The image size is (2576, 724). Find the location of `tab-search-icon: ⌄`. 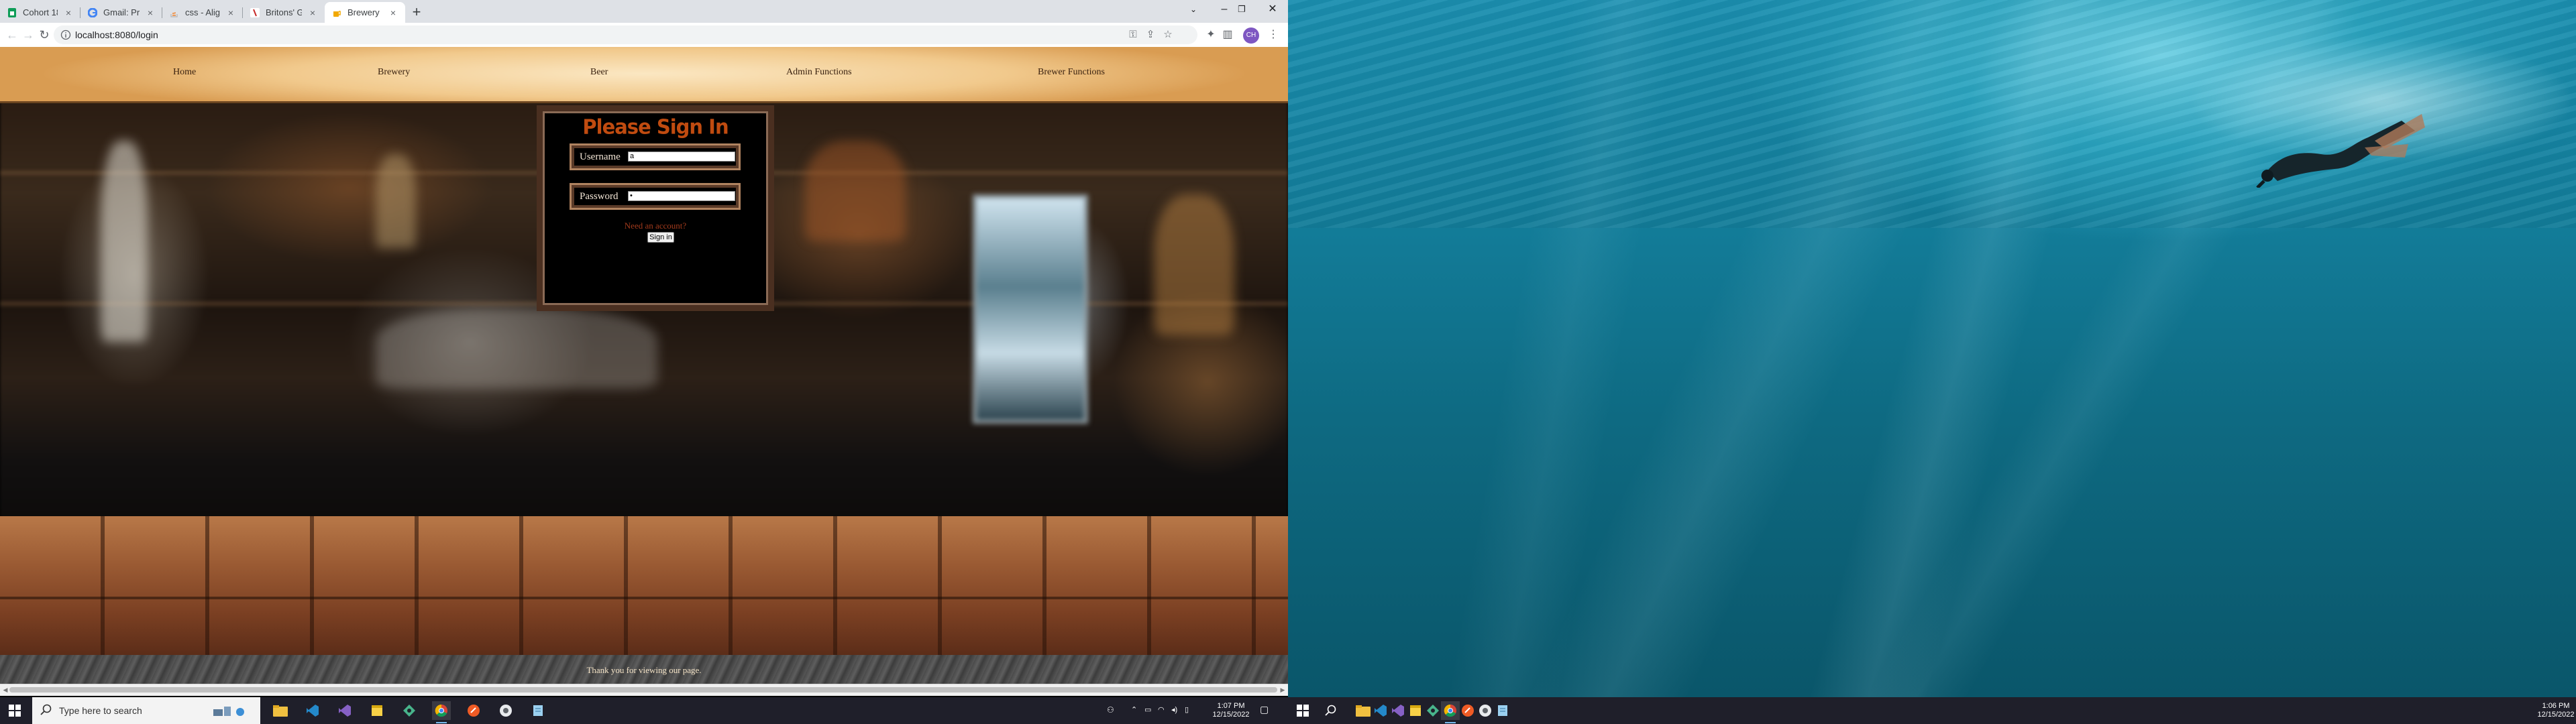

tab-search-icon: ⌄ is located at coordinates (1193, 10).